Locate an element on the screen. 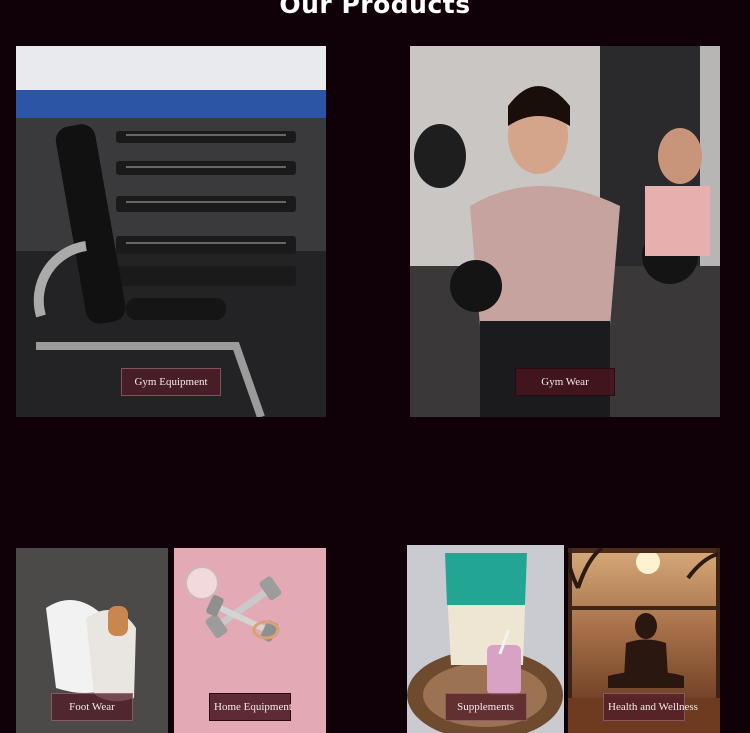  health-and-wellness-label: Health and Wellness is located at coordinates (650, 707).